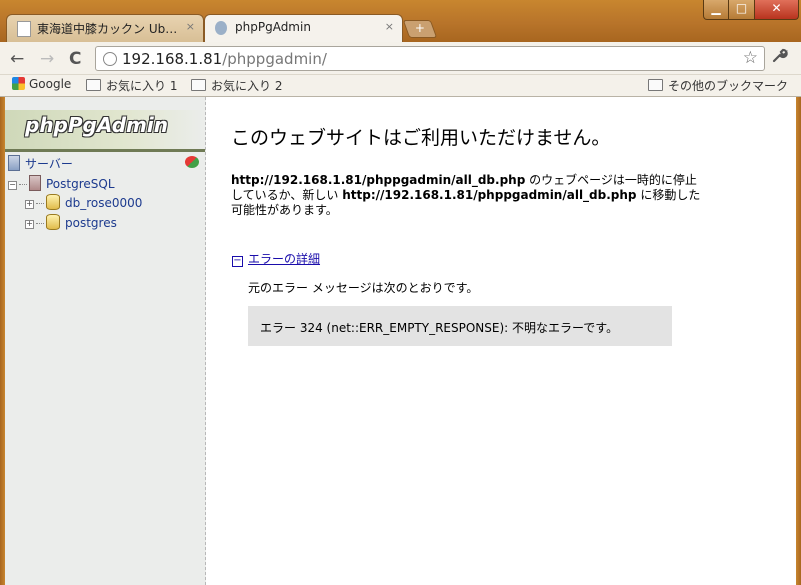 Image resolution: width=801 pixels, height=585 pixels. I want to click on back-button: ←, so click(17, 59).